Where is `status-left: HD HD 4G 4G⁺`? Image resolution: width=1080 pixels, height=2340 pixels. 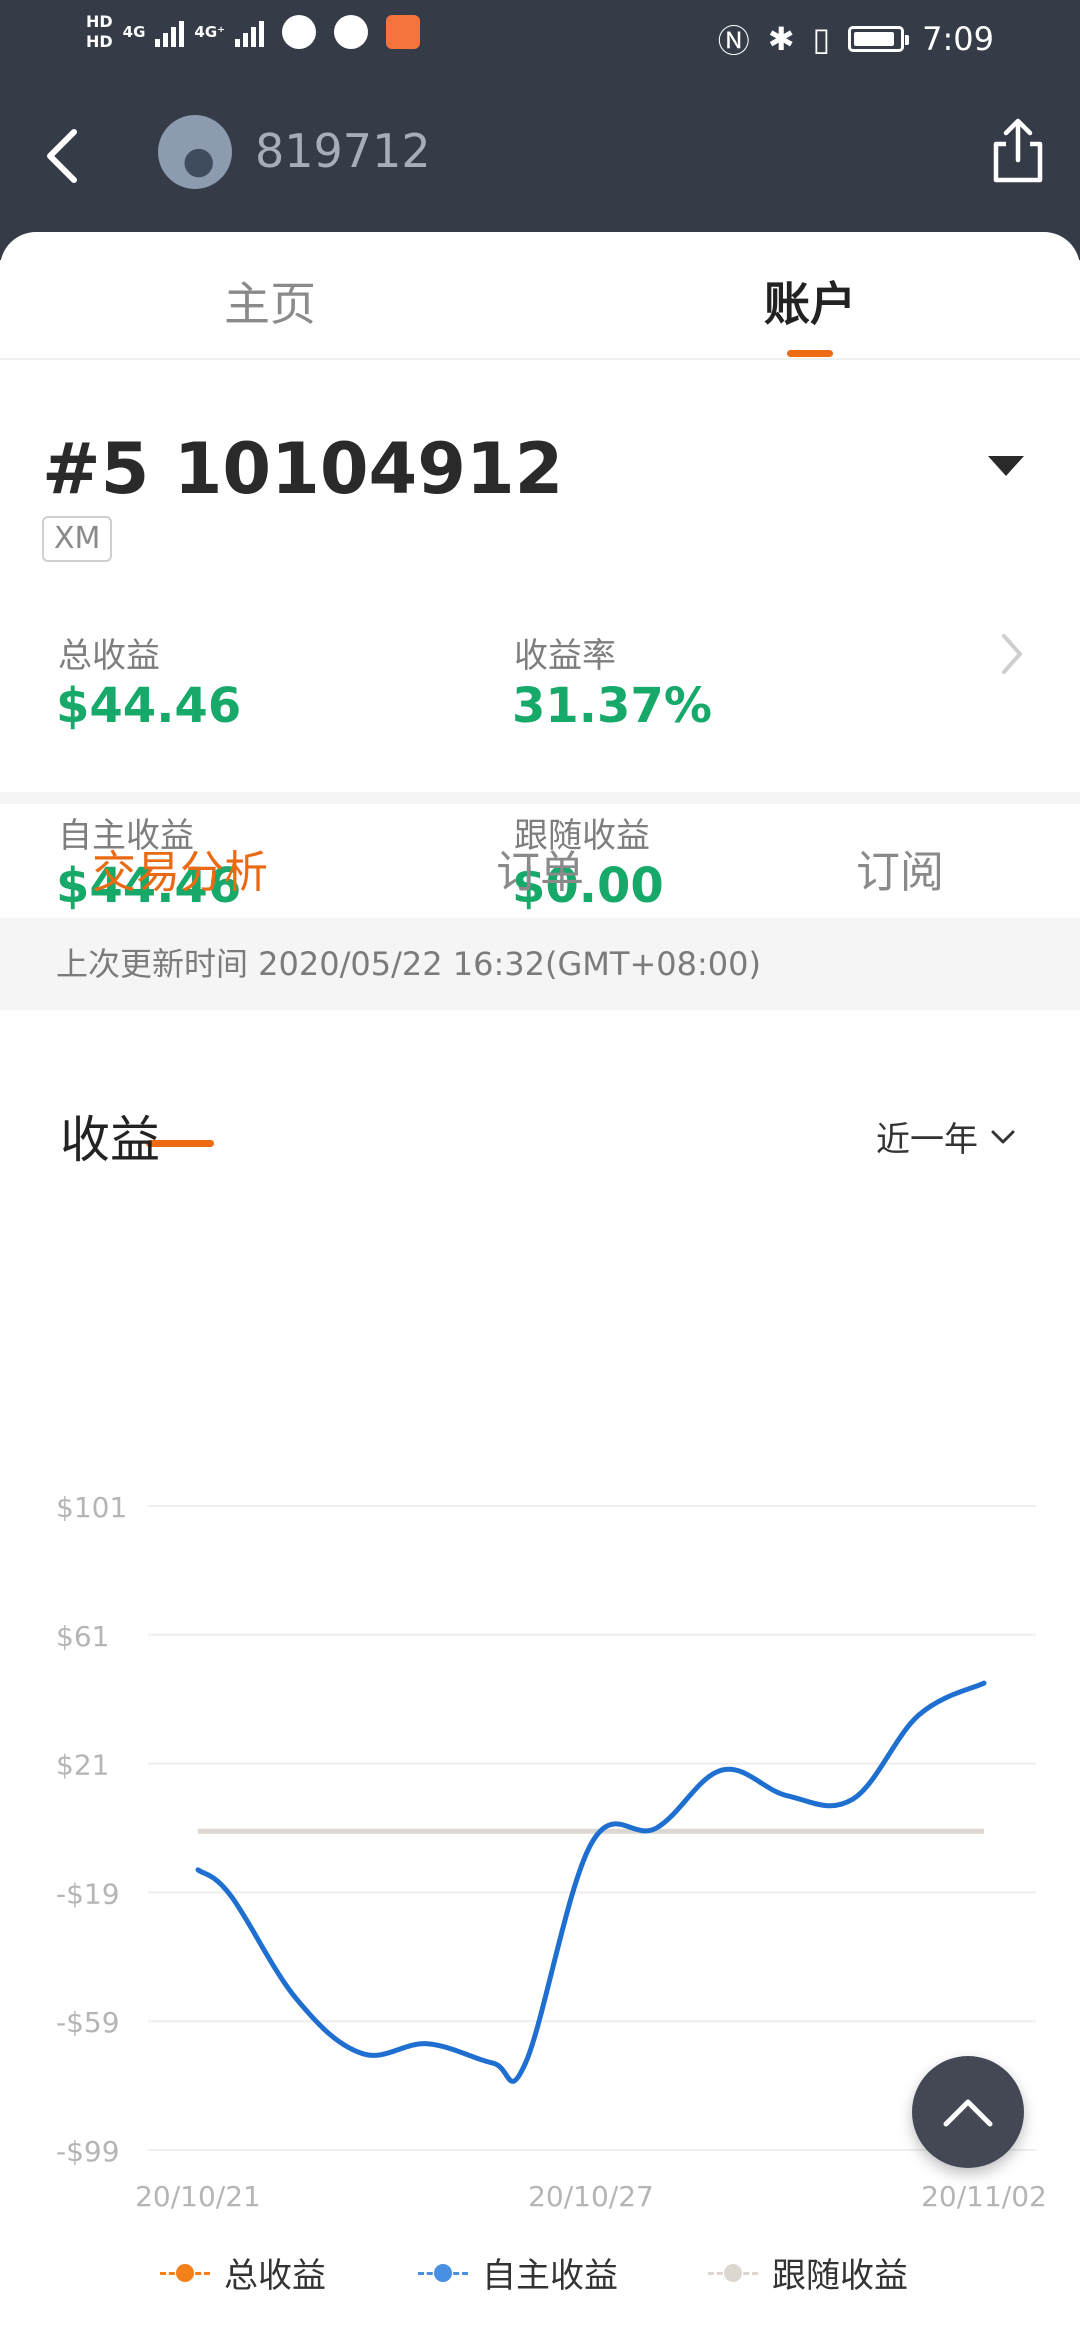
status-left: HD HD 4G 4G⁺ is located at coordinates (253, 32).